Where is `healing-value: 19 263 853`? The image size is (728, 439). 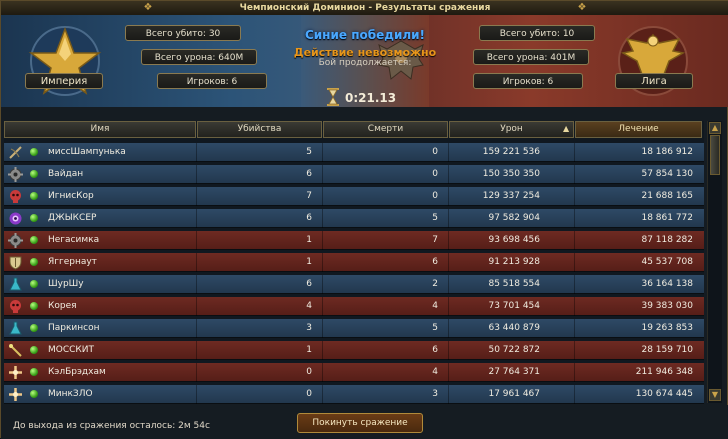
healing-value: 19 263 853 is located at coordinates (667, 328).